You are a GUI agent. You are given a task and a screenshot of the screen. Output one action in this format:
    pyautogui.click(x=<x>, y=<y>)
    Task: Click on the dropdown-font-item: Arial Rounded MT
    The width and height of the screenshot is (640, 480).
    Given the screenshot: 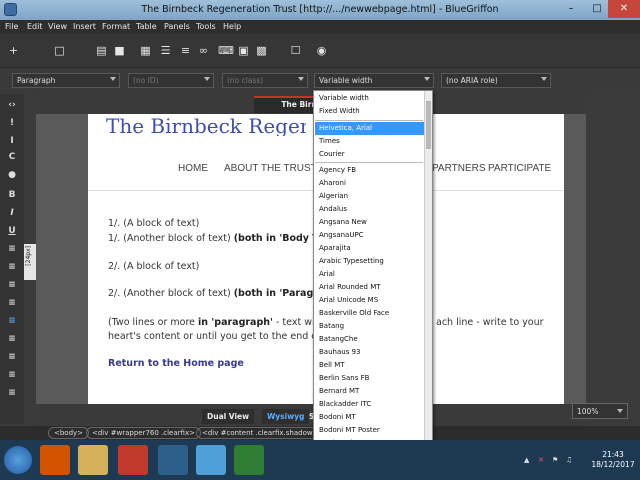 What is the action you would take?
    pyautogui.click(x=370, y=287)
    